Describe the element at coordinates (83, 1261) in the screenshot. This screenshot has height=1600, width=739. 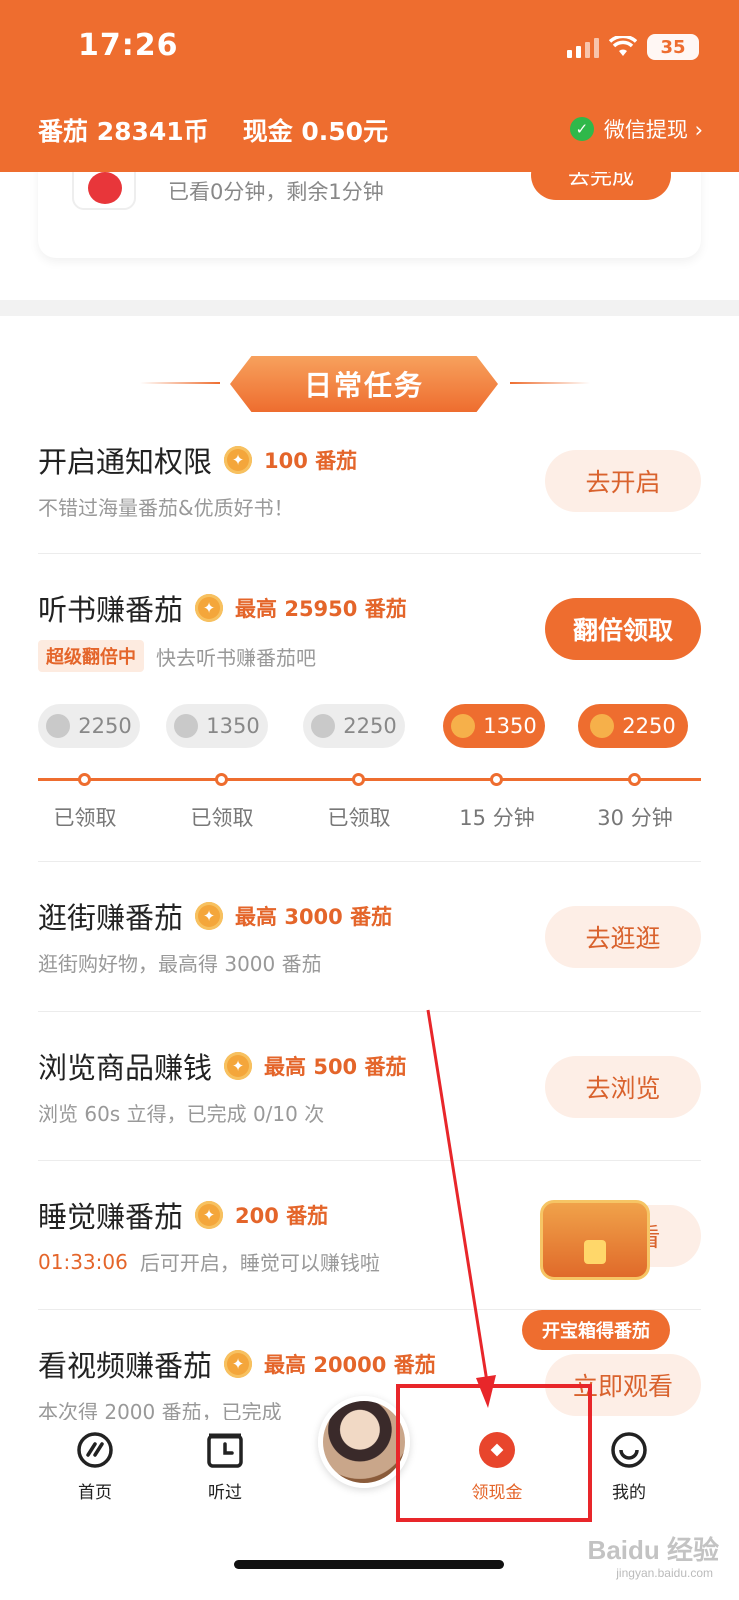
I see `countdown-timer: 01:33:06` at that location.